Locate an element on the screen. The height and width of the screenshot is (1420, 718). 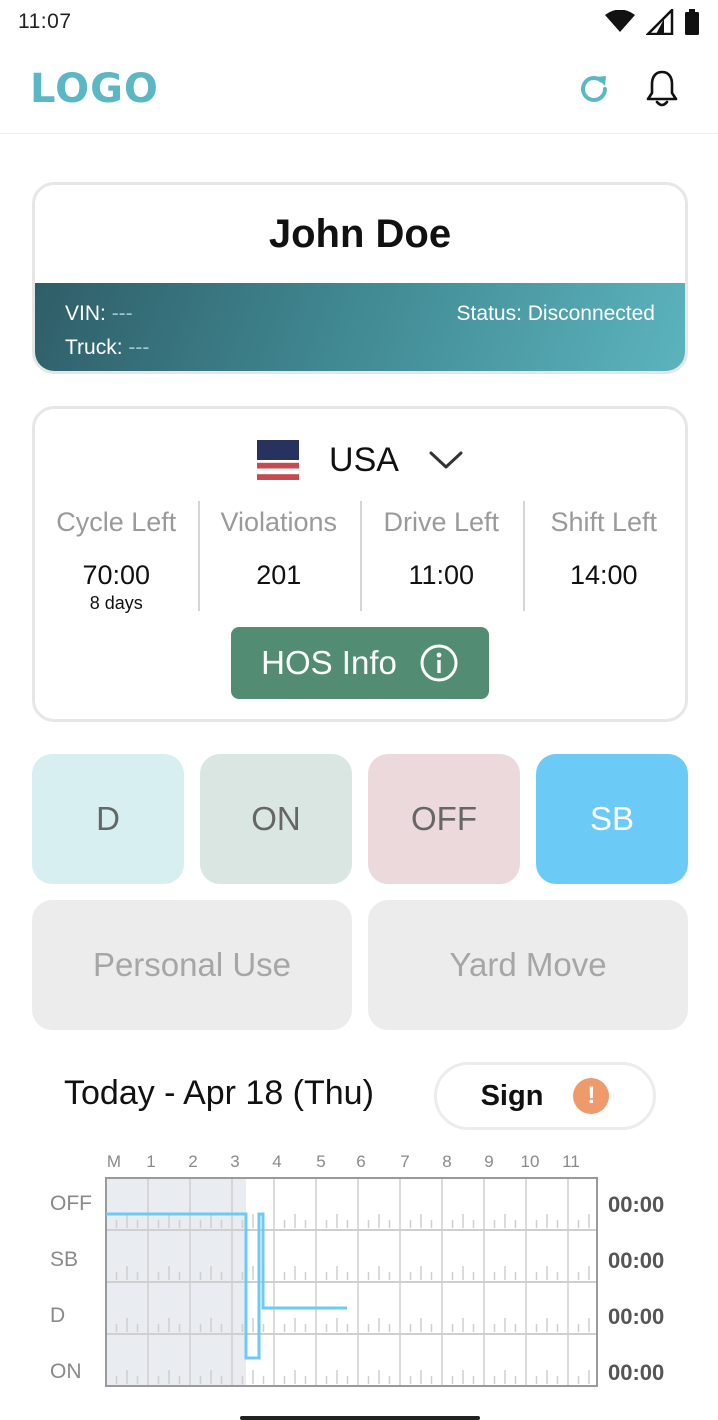
header-actions is located at coordinates (628, 89).